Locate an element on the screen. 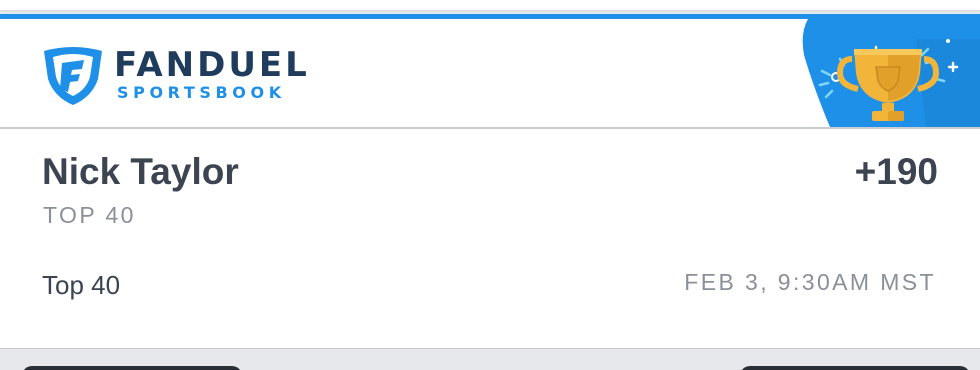 This screenshot has height=370, width=980. action-button-right is located at coordinates (855, 368).